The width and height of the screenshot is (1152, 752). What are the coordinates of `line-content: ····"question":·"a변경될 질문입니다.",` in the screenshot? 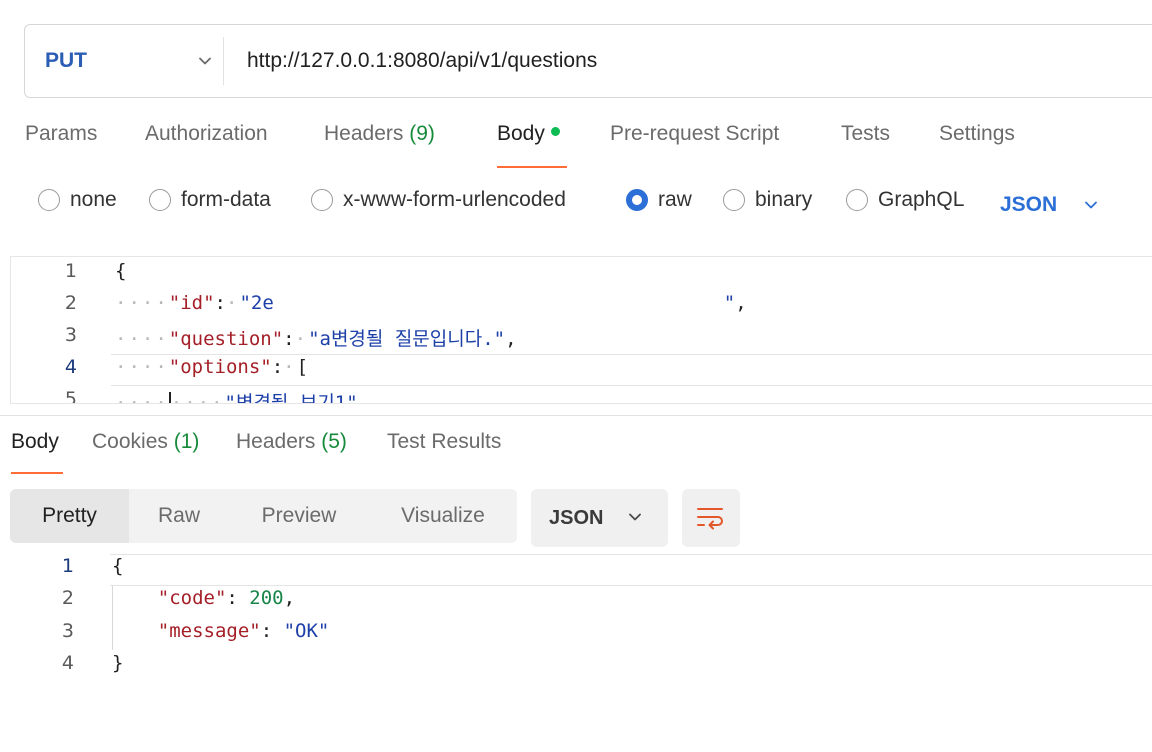 It's located at (316, 339).